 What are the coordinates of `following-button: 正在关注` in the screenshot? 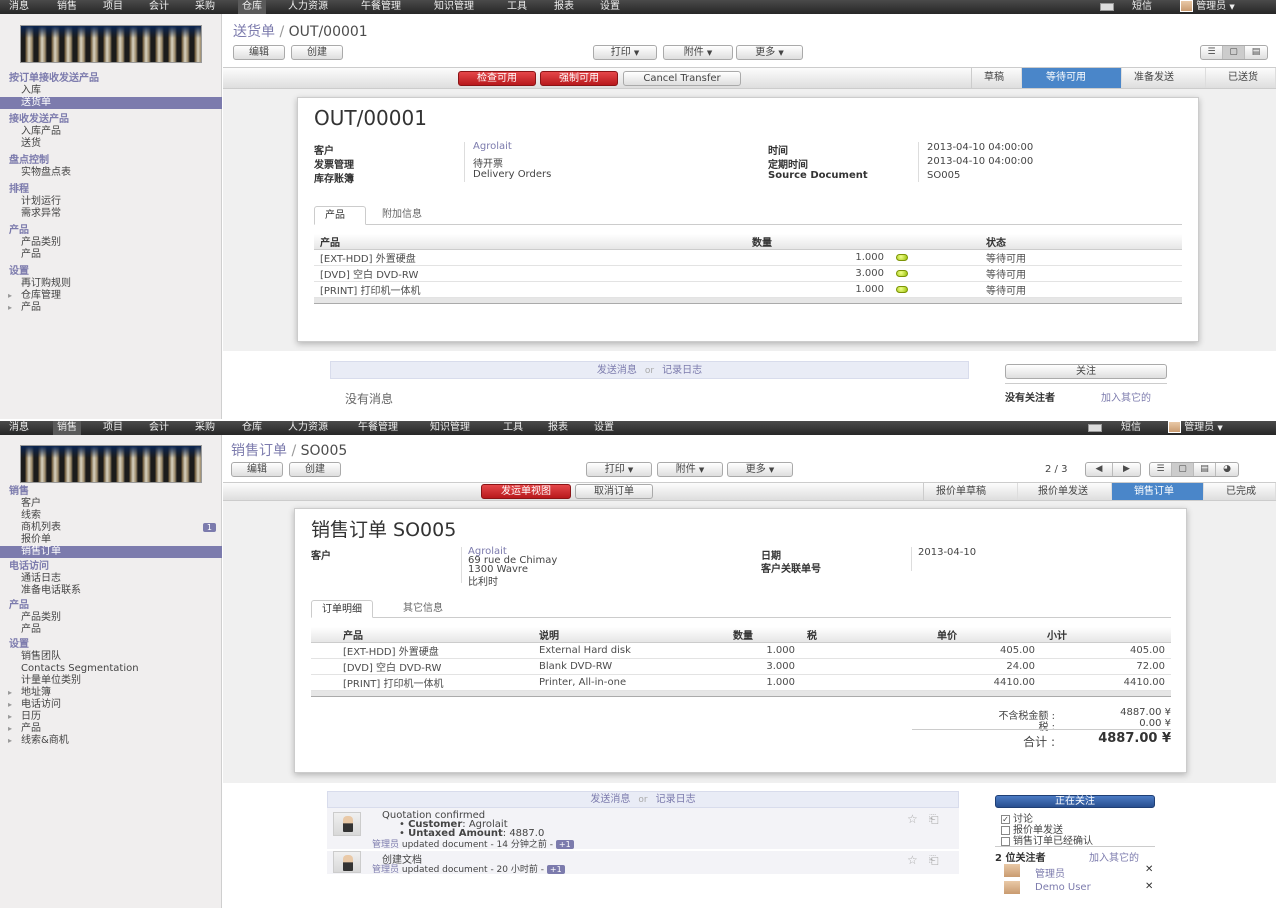 It's located at (1075, 801).